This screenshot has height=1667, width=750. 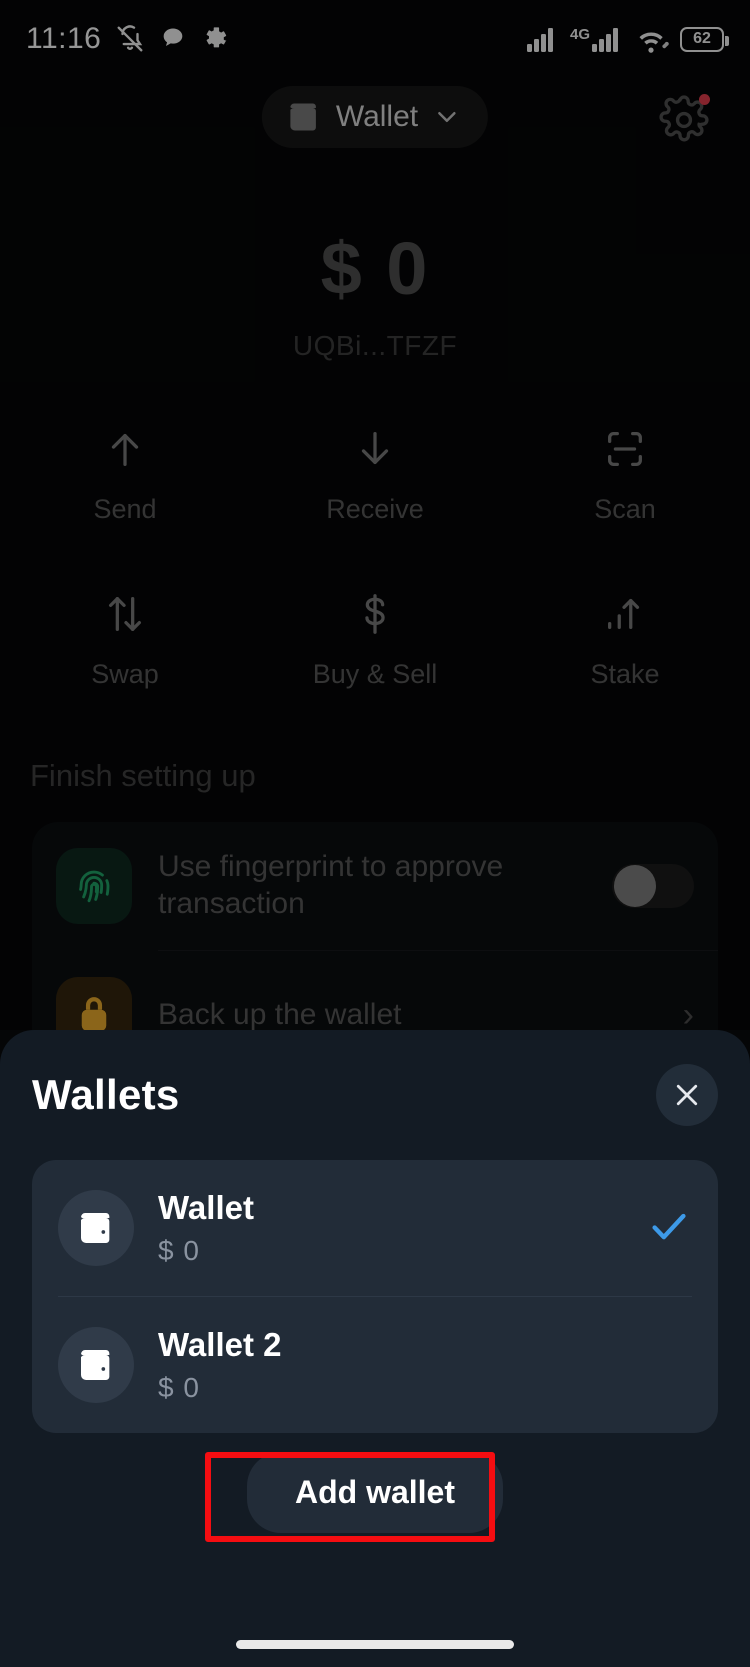 What do you see at coordinates (375, 1644) in the screenshot?
I see `home-indicator` at bounding box center [375, 1644].